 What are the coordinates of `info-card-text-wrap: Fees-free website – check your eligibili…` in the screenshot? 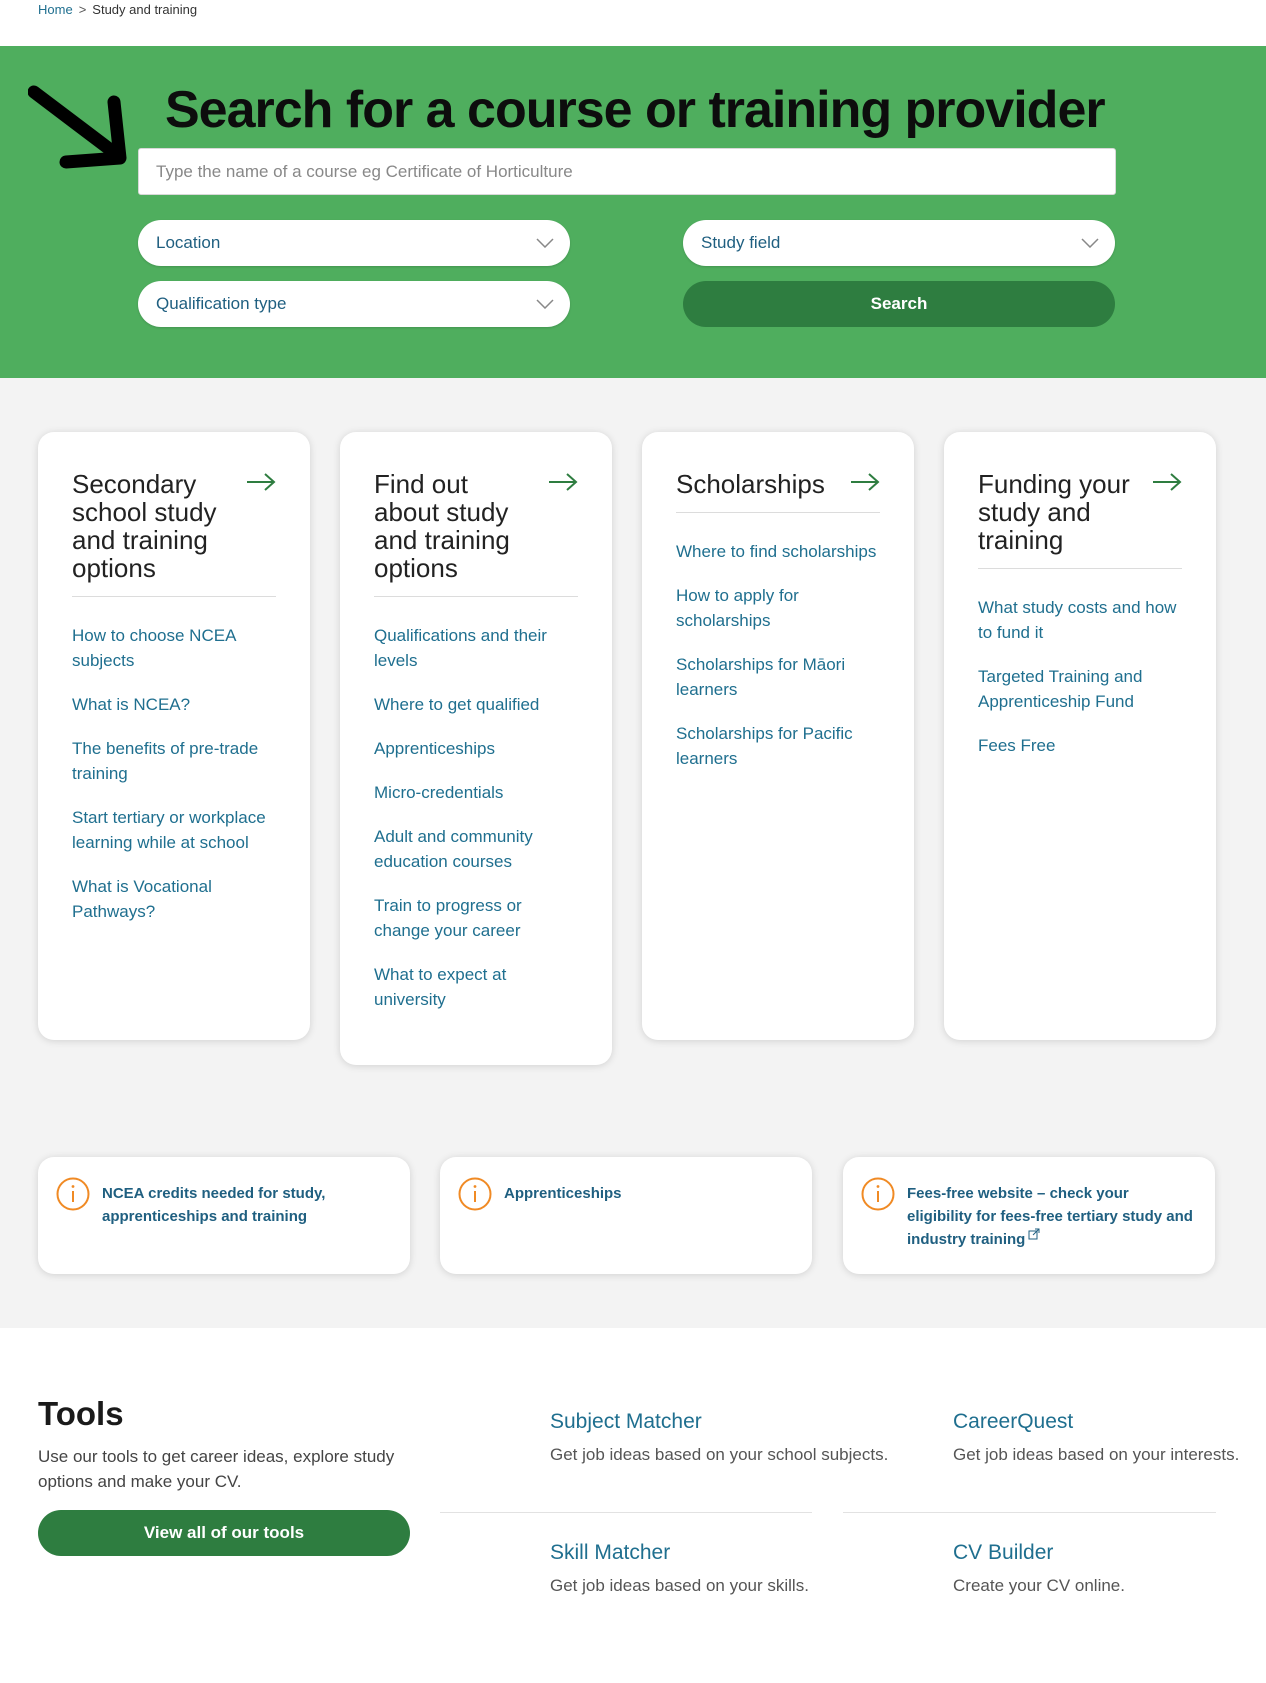 It's located at (1052, 1215).